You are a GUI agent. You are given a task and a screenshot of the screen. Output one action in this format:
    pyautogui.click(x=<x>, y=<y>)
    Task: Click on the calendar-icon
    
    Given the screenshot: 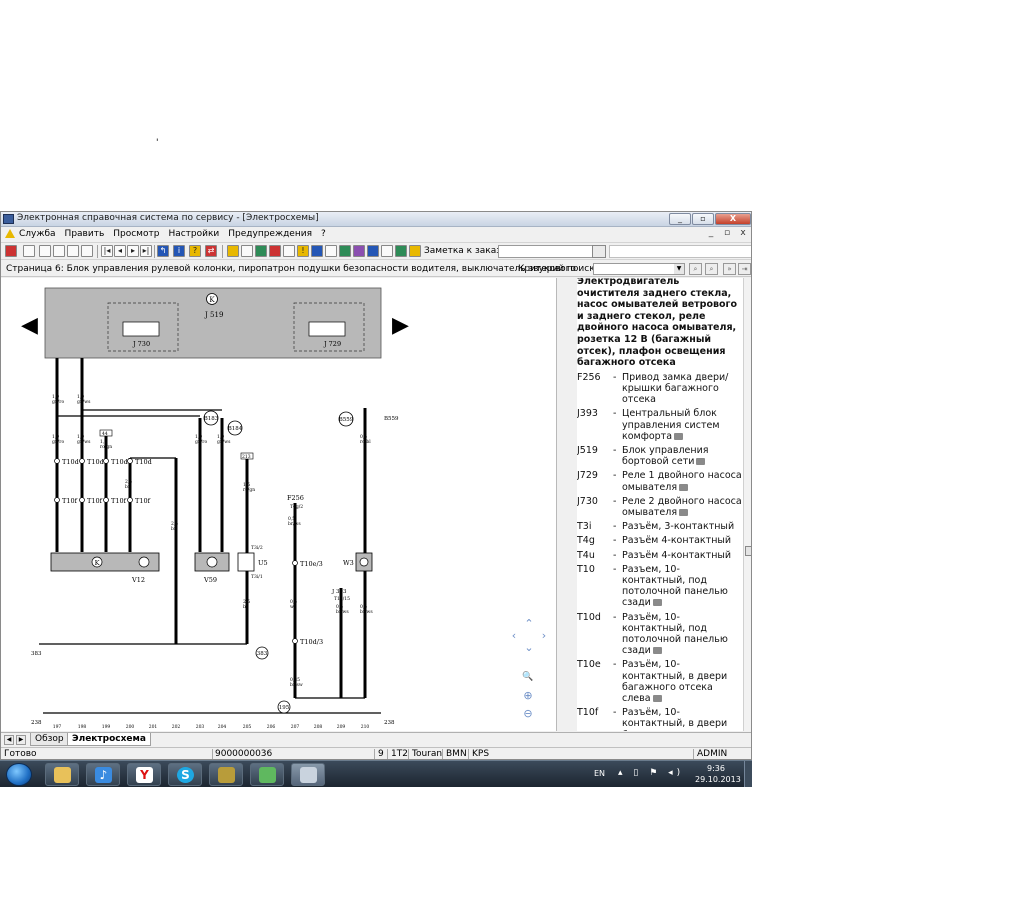 What is the action you would take?
    pyautogui.click(x=247, y=251)
    